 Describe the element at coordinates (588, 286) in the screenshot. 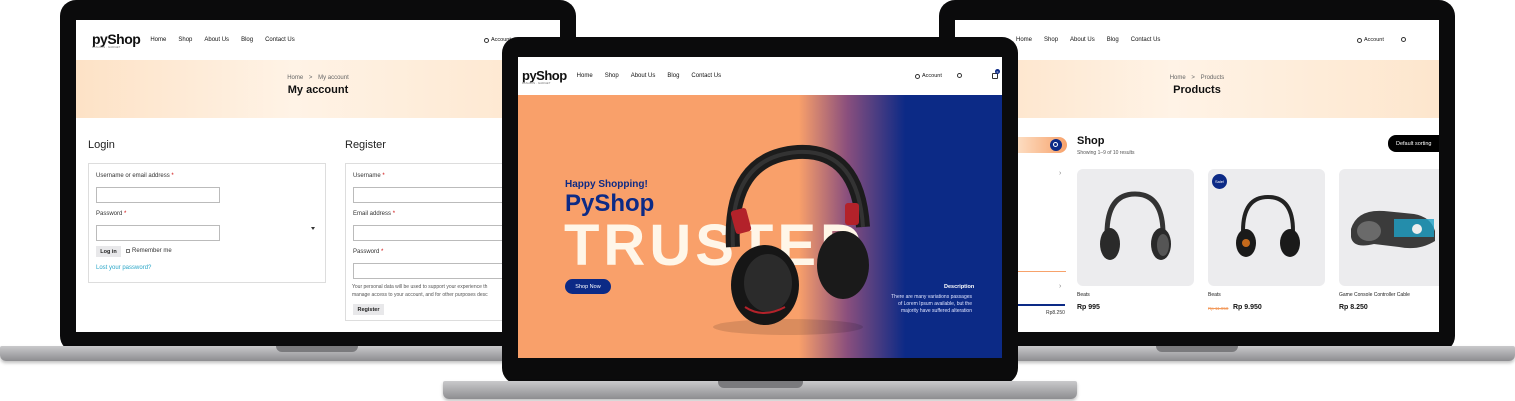

I see `shop-now-button: Shop Now` at that location.